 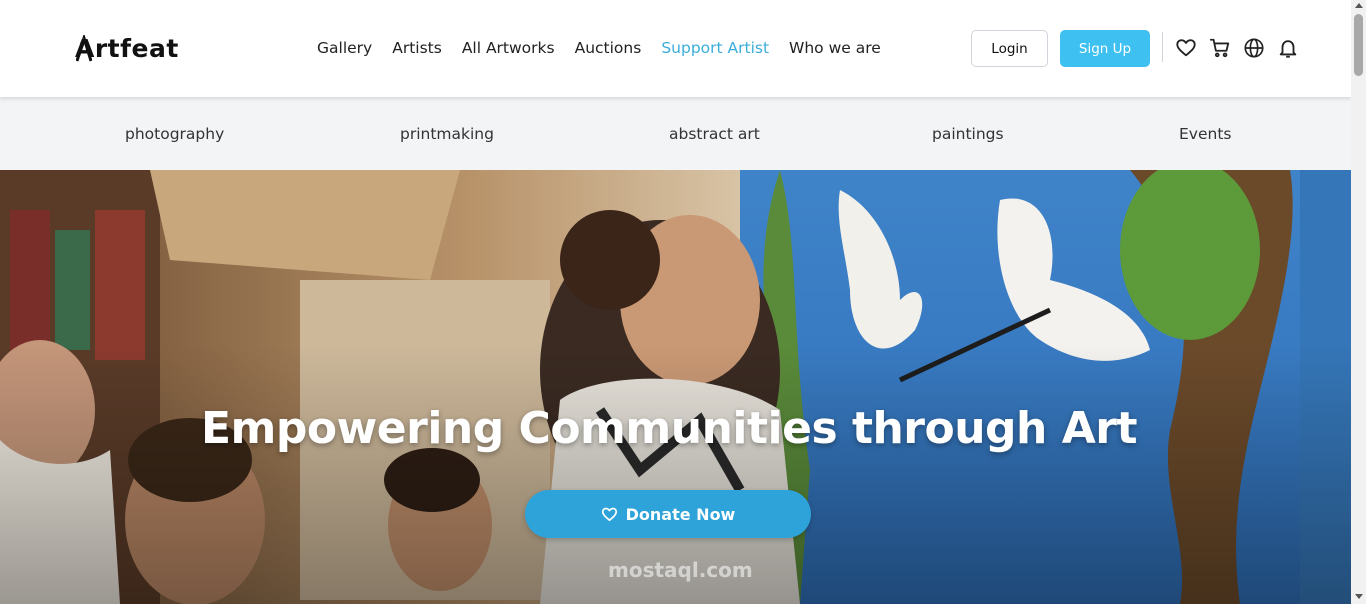 What do you see at coordinates (1288, 48) in the screenshot?
I see `bell-icon` at bounding box center [1288, 48].